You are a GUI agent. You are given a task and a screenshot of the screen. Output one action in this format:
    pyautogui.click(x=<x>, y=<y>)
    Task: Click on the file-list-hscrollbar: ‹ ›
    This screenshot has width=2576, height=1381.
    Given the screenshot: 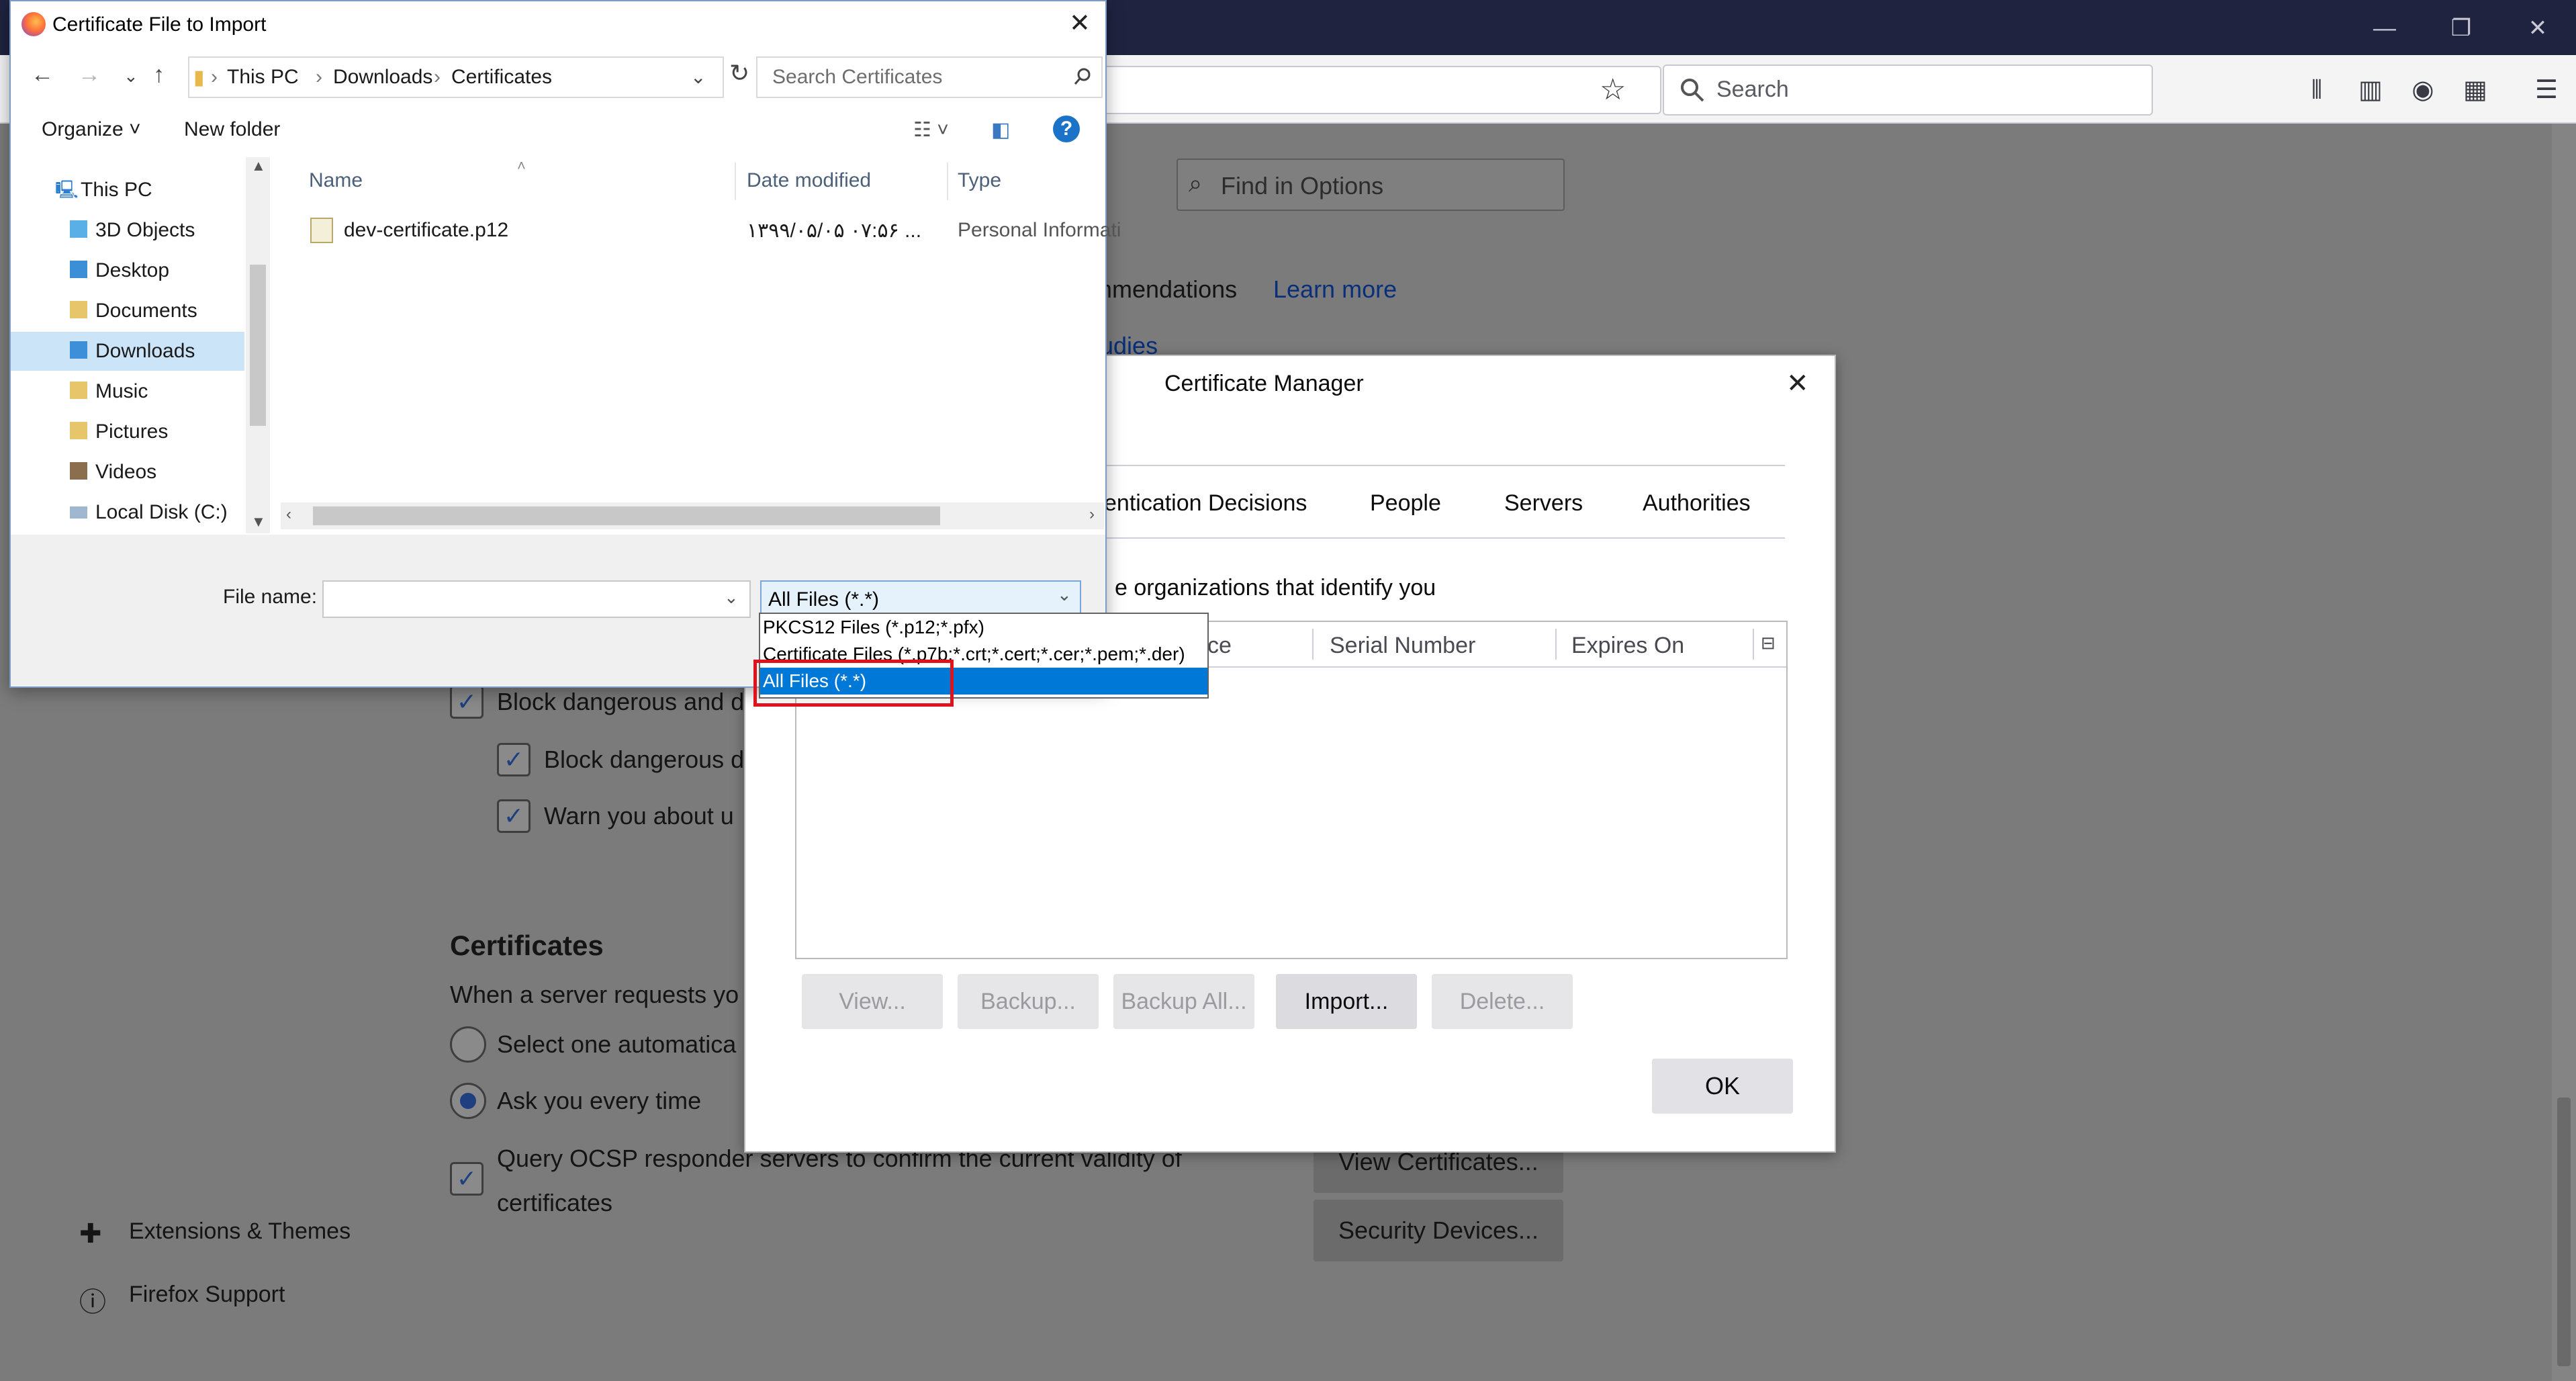 What is the action you would take?
    pyautogui.click(x=692, y=515)
    